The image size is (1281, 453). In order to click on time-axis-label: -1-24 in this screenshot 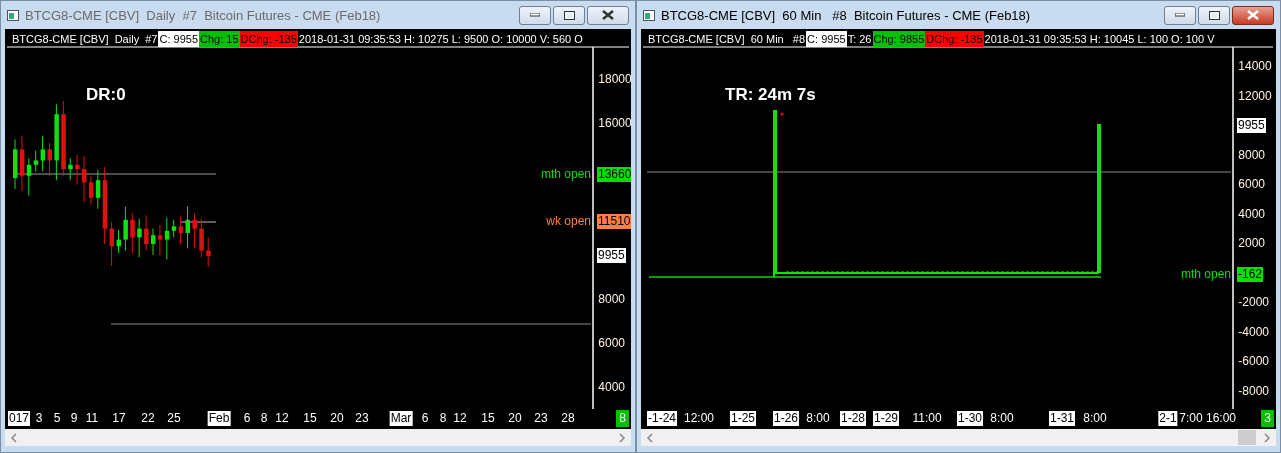, I will do `click(662, 419)`.